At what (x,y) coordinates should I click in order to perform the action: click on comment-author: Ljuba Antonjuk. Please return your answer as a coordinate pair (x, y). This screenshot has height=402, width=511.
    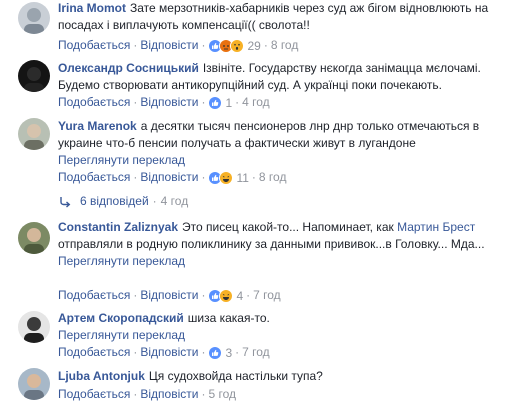
    Looking at the image, I should click on (101, 376).